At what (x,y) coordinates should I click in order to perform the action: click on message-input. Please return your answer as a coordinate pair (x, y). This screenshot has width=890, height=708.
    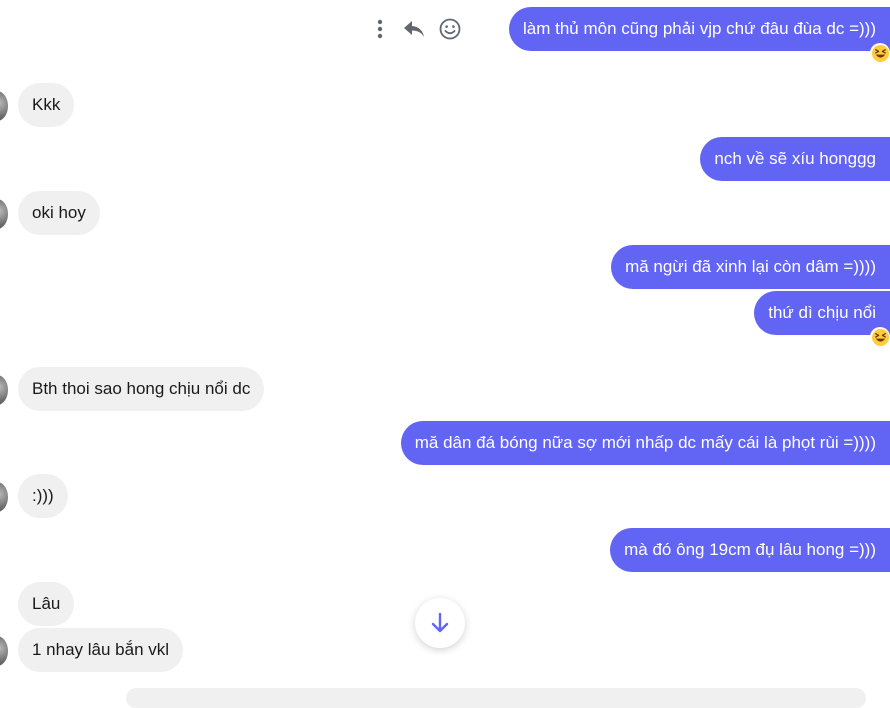
    Looking at the image, I should click on (496, 698).